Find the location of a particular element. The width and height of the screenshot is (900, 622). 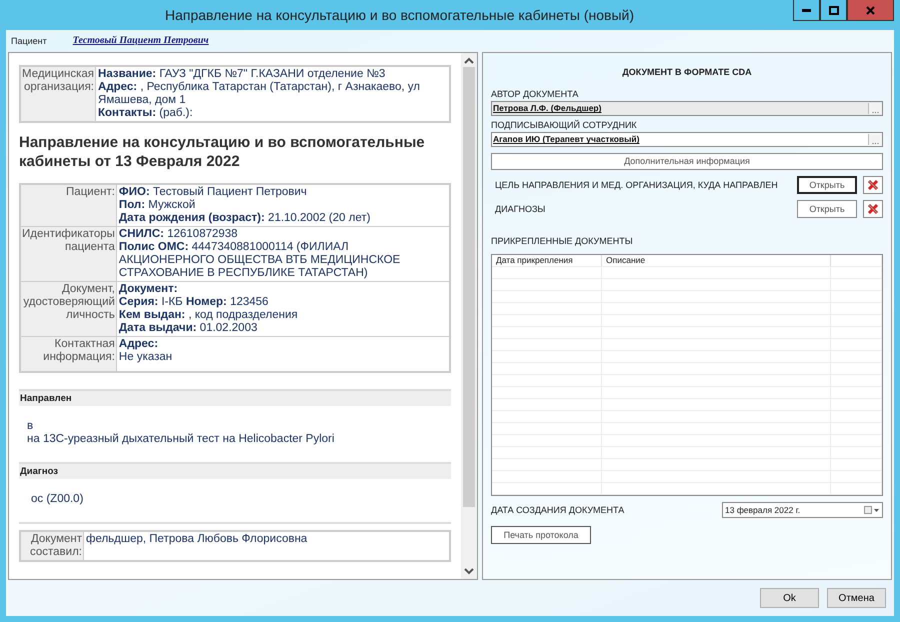

field-value: СНИЛС: 12610872938 is located at coordinates (178, 234).